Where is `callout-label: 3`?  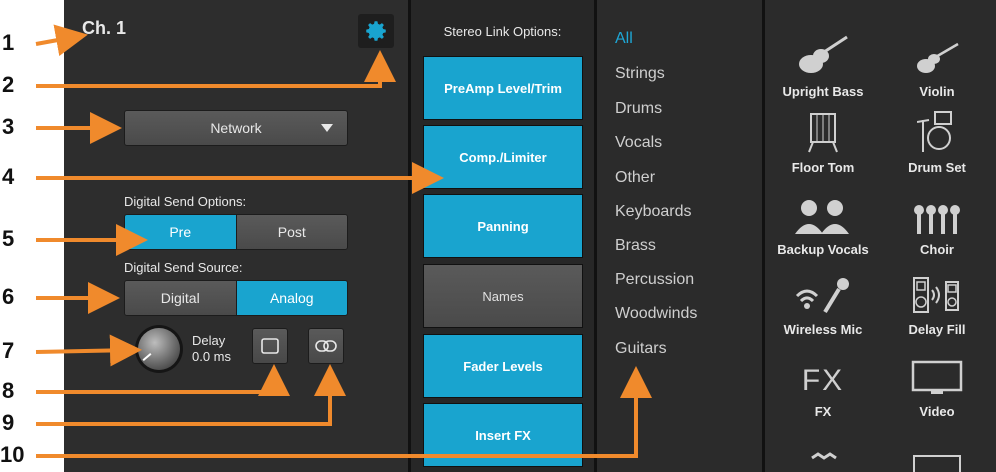 callout-label: 3 is located at coordinates (8, 126).